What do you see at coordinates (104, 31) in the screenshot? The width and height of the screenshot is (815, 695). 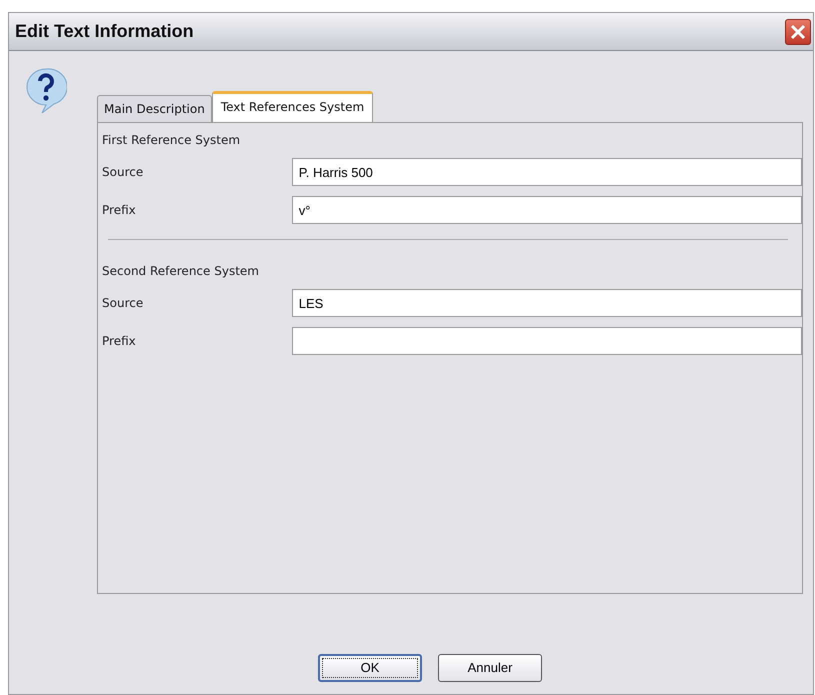 I see `window-title: Edit Text Information` at bounding box center [104, 31].